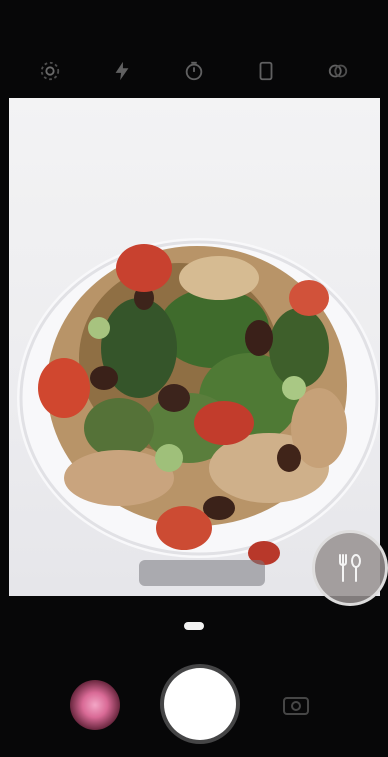 The height and width of the screenshot is (757, 388). What do you see at coordinates (95, 705) in the screenshot?
I see `gallery-thumbnail-button` at bounding box center [95, 705].